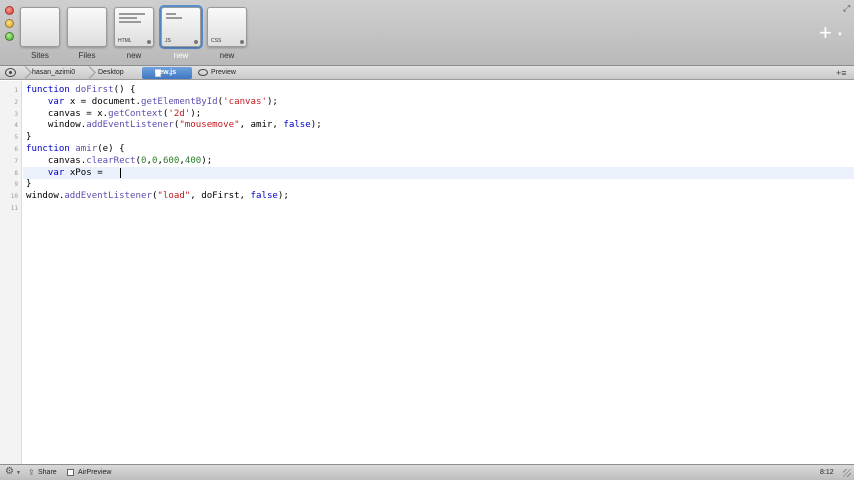  What do you see at coordinates (16, 149) in the screenshot?
I see `line-number: 6` at bounding box center [16, 149].